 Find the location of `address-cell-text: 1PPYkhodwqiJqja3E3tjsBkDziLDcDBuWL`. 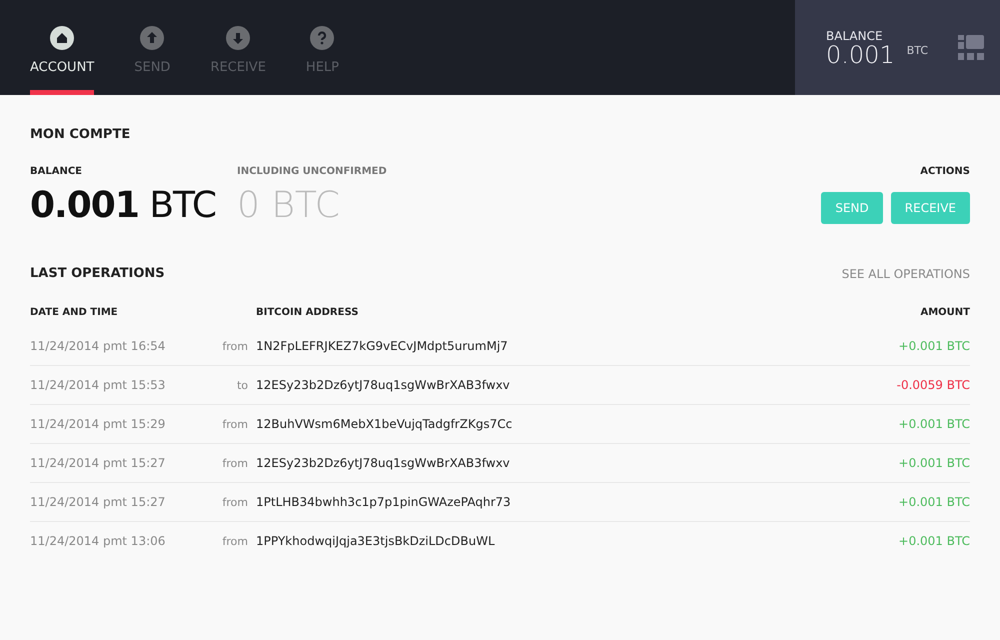

address-cell-text: 1PPYkhodwqiJqja3E3tjsBkDziLDcDBuWL is located at coordinates (376, 541).